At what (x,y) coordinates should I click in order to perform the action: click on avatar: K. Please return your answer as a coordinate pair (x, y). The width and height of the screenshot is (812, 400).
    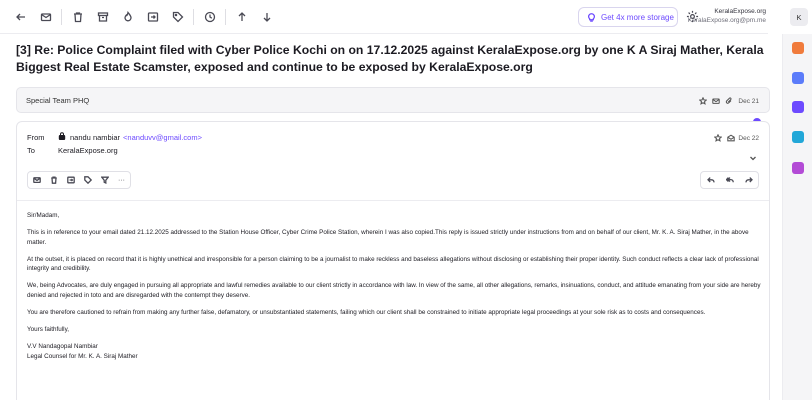
    Looking at the image, I should click on (799, 17).